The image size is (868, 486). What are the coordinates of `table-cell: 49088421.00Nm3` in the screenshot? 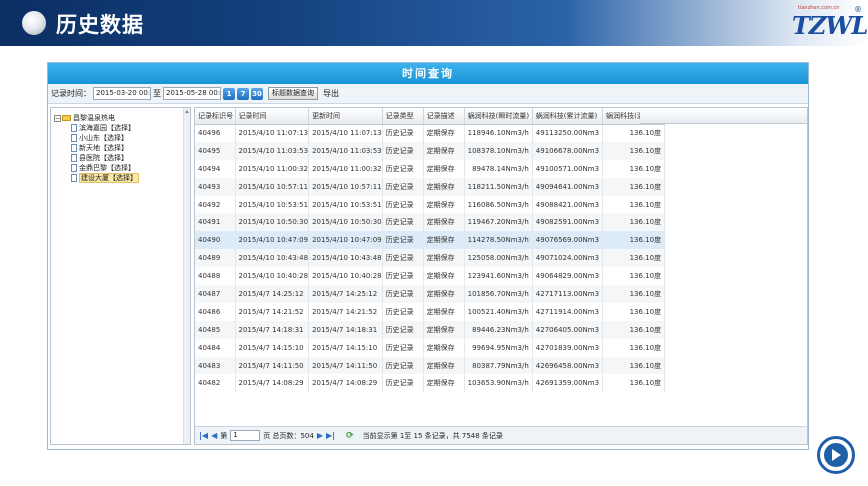 It's located at (568, 204).